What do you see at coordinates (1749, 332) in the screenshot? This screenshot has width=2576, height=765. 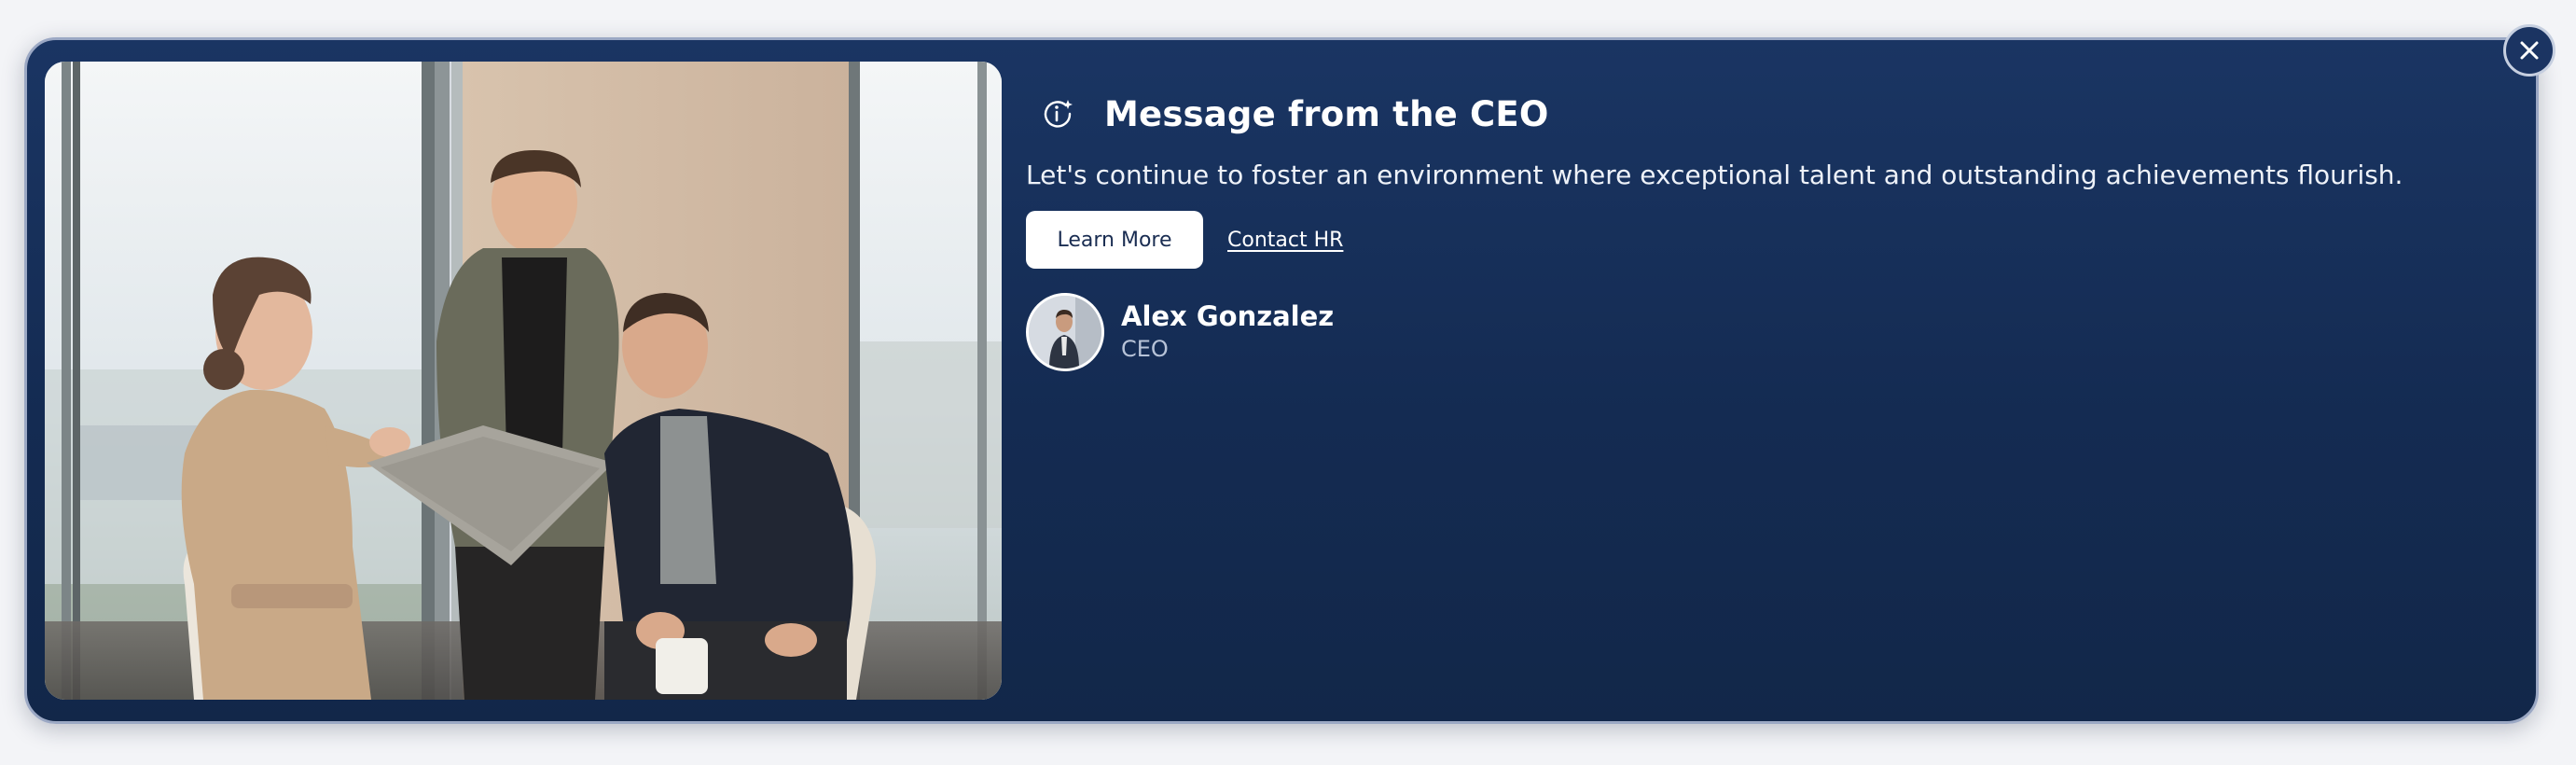 I see `author-block: Alex Gonzalez CEO` at bounding box center [1749, 332].